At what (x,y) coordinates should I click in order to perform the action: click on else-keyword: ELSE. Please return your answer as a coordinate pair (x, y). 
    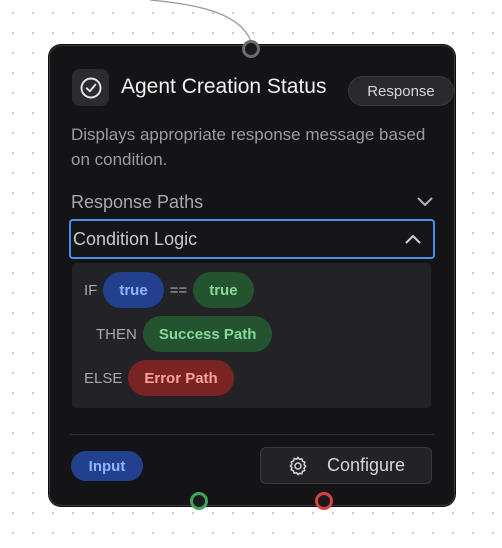
    Looking at the image, I should click on (103, 378).